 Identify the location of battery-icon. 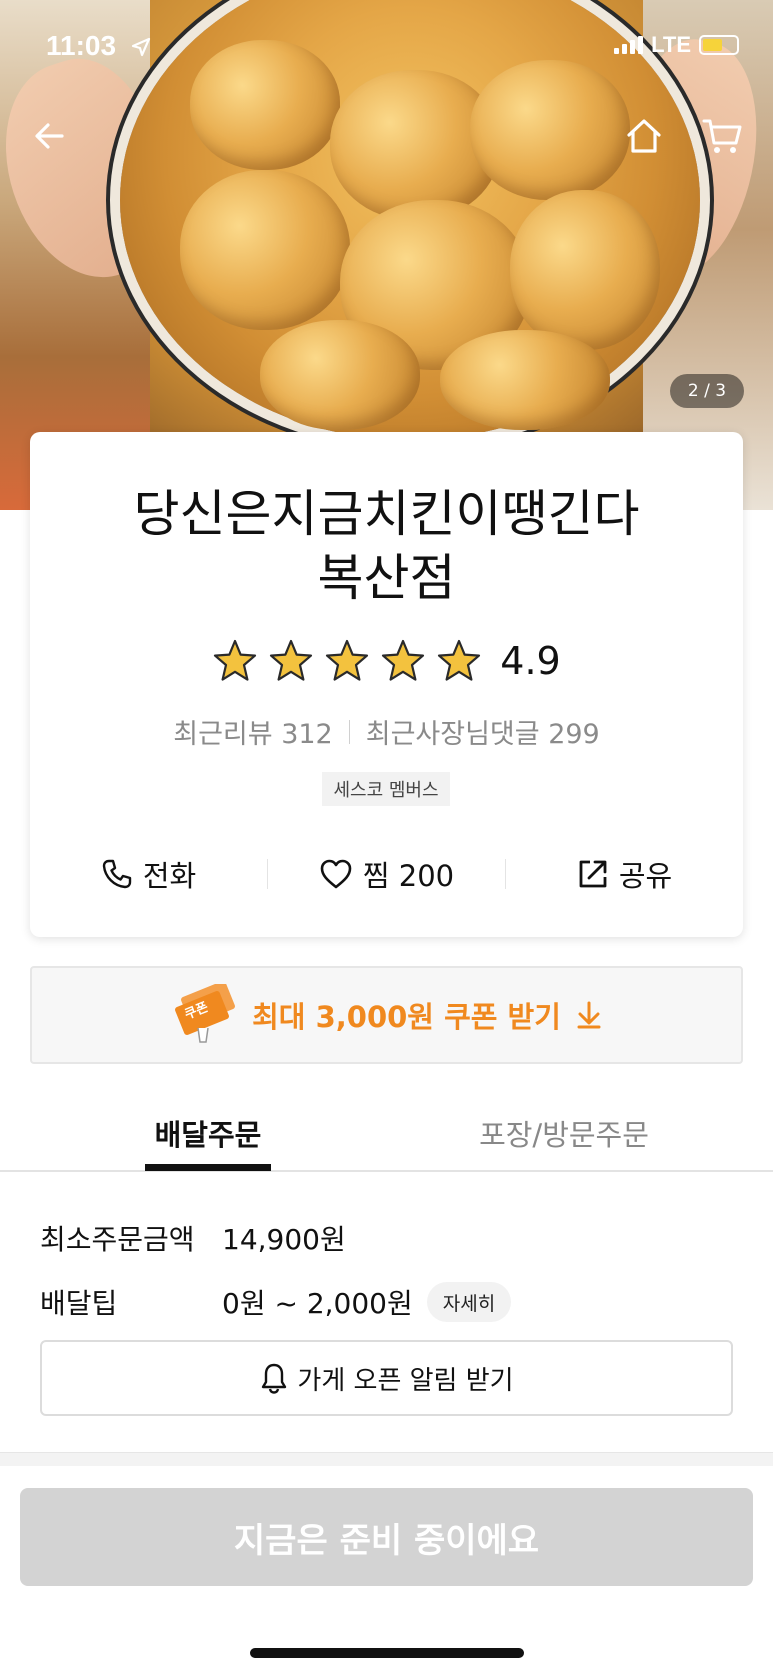
(719, 45).